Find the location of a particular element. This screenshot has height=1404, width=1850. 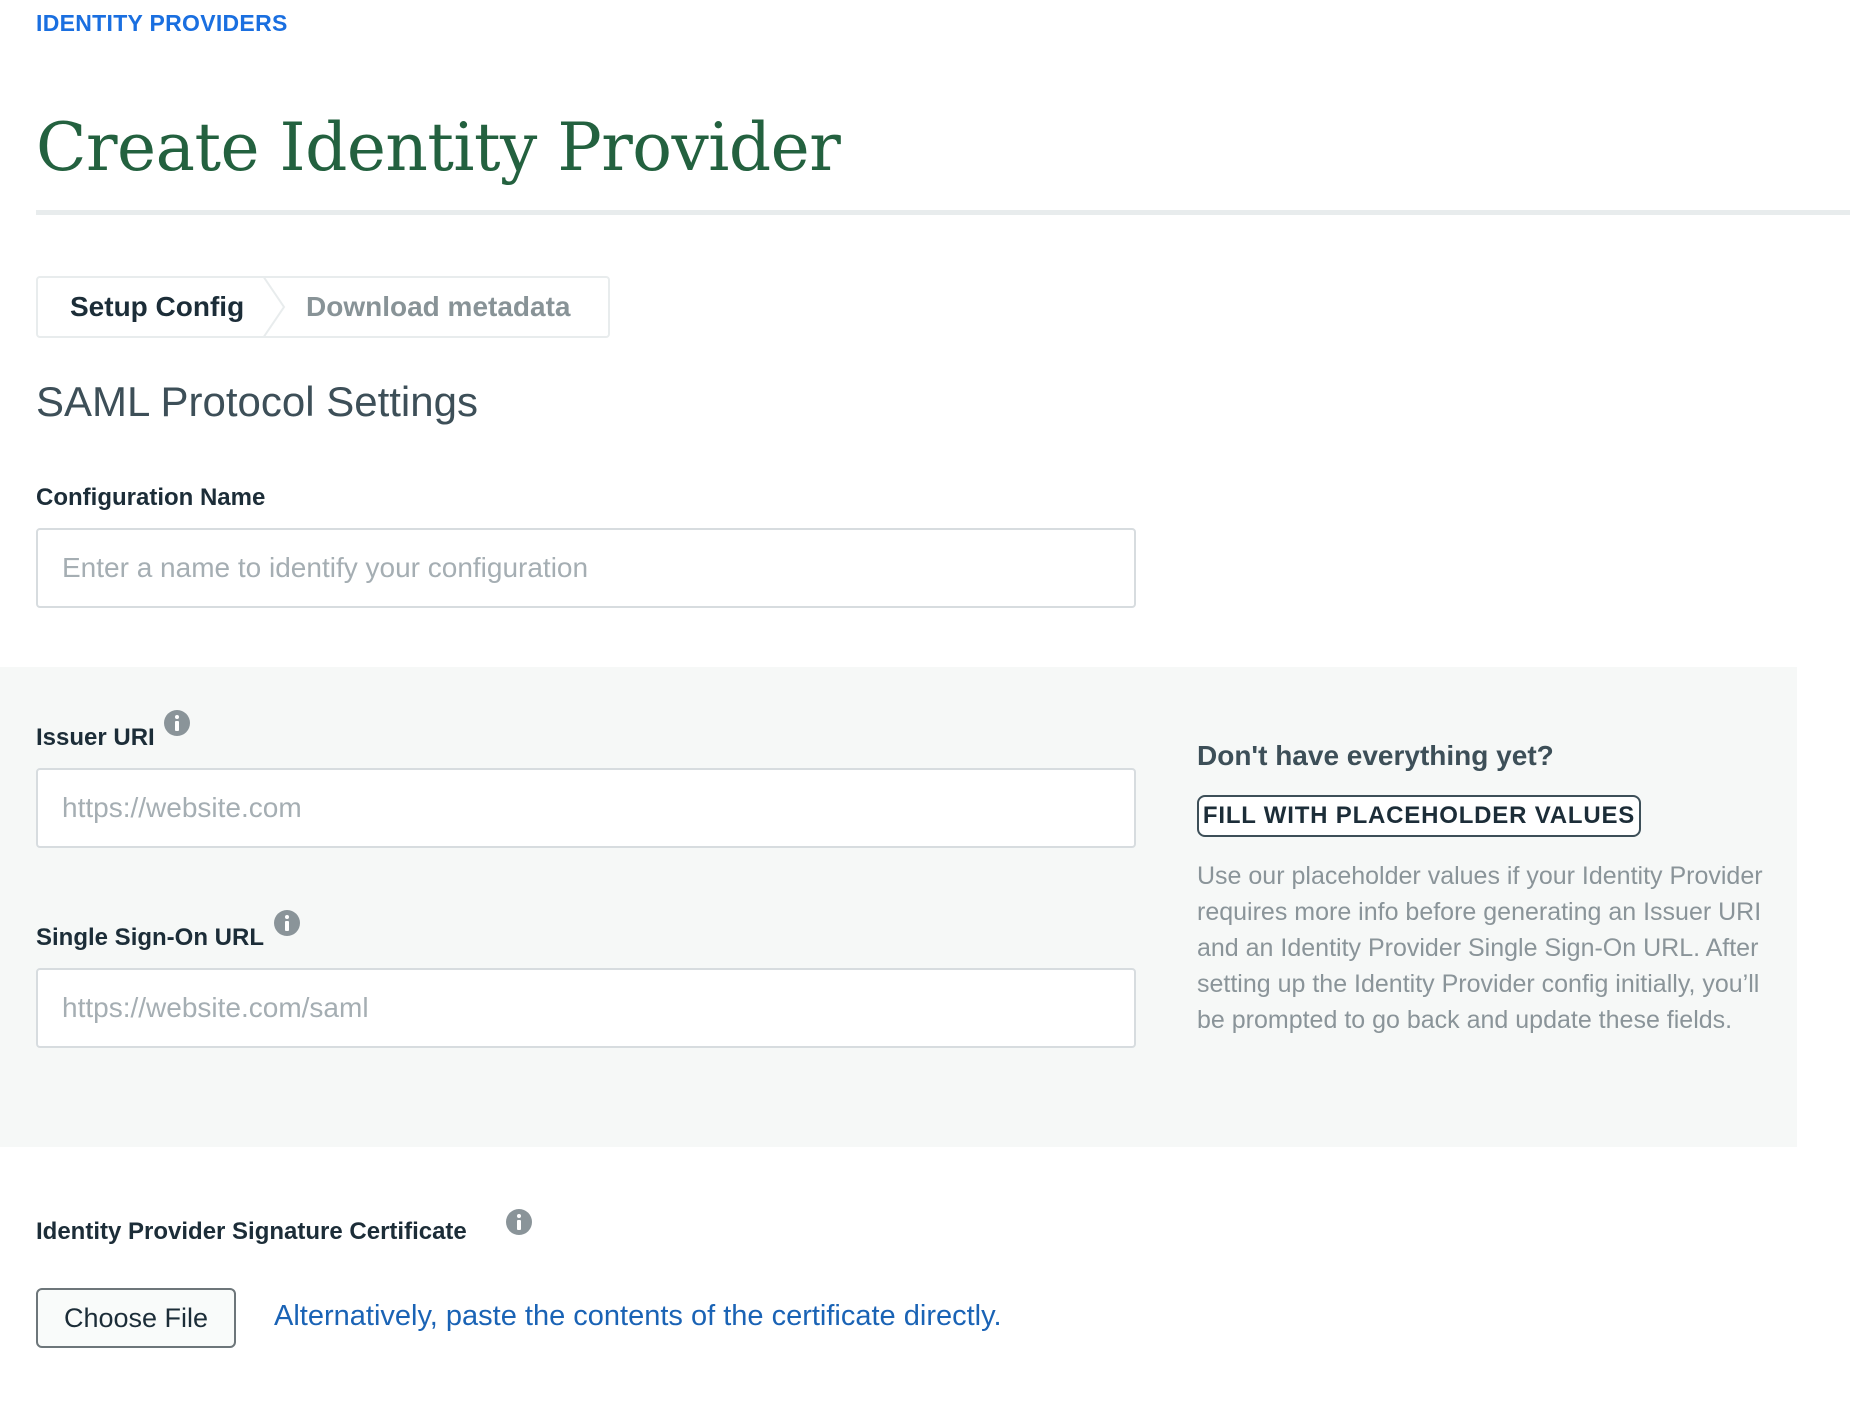

chevron-right-icon is located at coordinates (274, 307).